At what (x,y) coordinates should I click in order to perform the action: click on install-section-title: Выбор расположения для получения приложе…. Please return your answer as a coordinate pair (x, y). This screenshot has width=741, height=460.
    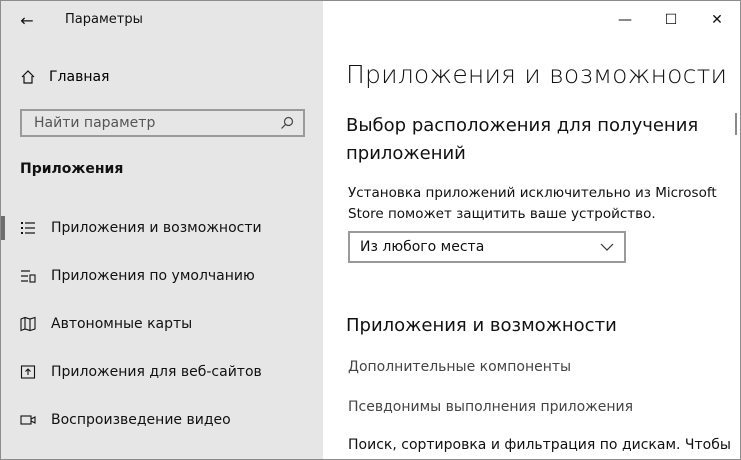
    Looking at the image, I should click on (522, 139).